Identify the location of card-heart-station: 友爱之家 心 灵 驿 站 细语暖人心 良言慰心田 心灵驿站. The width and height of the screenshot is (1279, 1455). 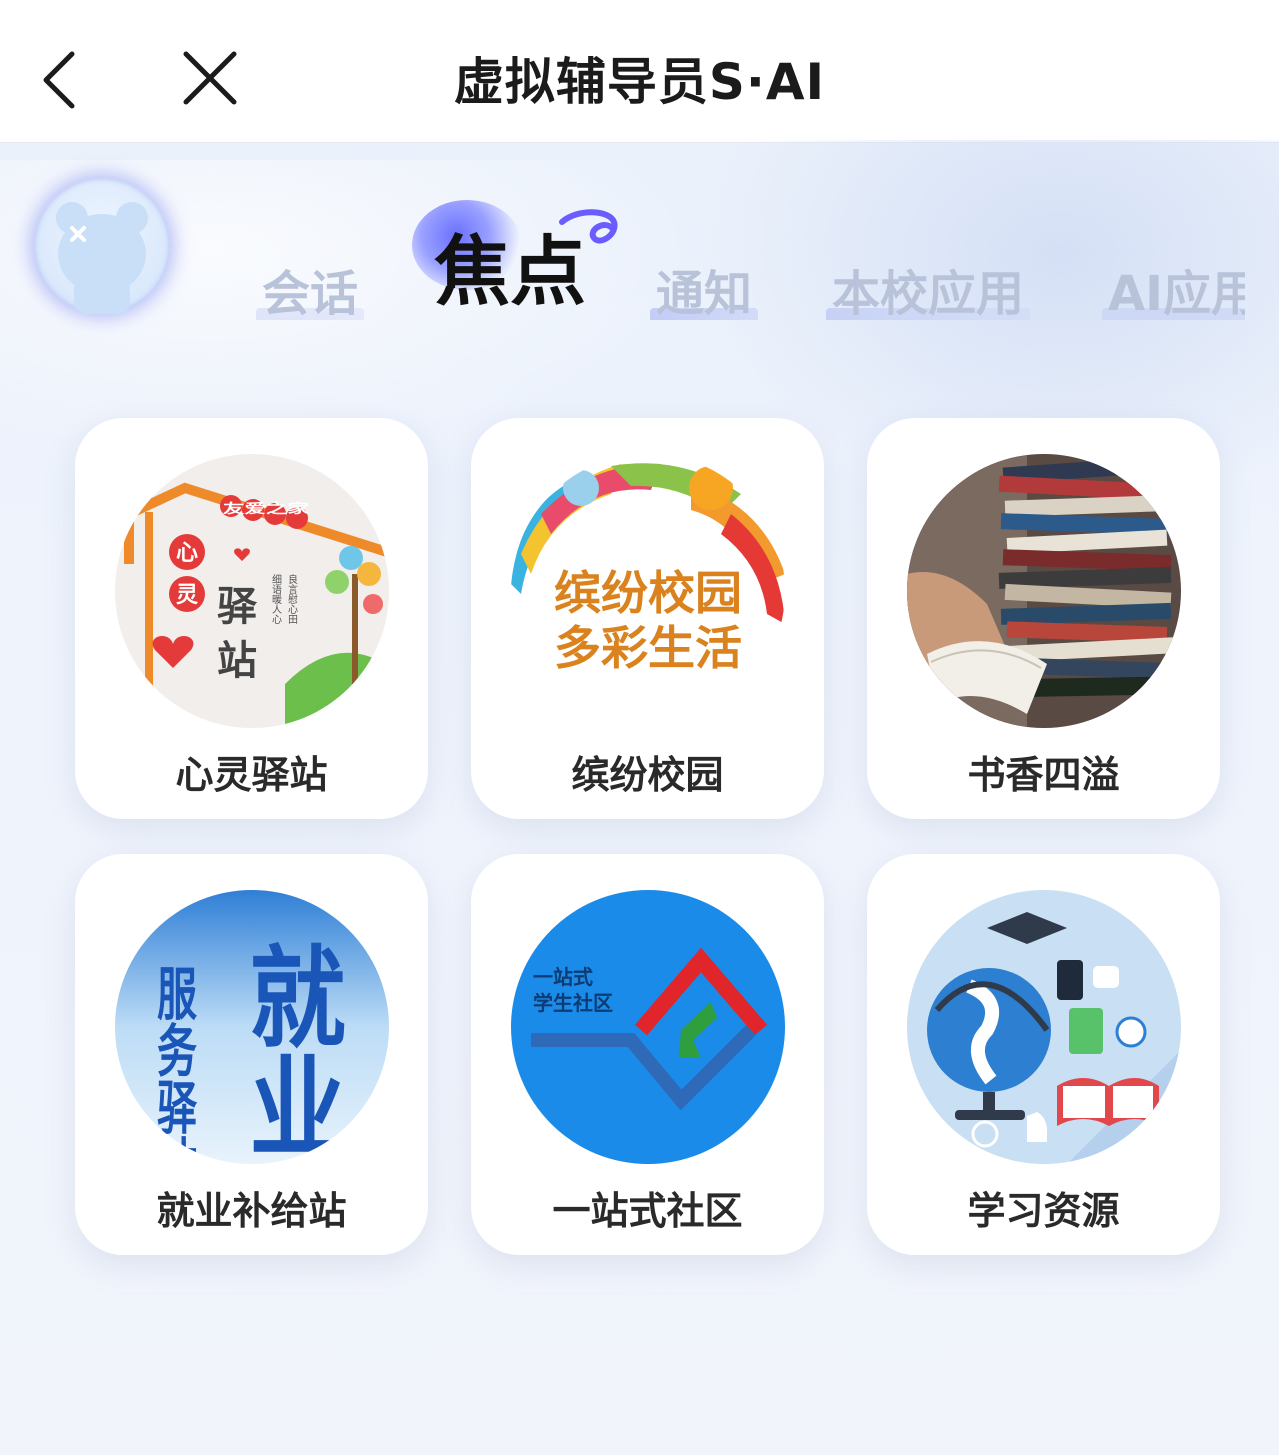
(251, 618).